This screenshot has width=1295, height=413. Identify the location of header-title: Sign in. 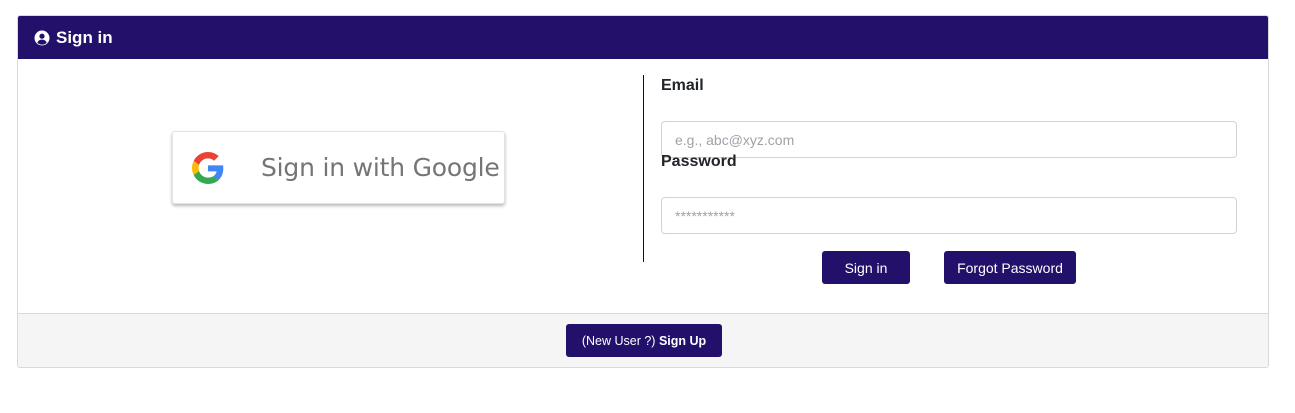
(84, 37).